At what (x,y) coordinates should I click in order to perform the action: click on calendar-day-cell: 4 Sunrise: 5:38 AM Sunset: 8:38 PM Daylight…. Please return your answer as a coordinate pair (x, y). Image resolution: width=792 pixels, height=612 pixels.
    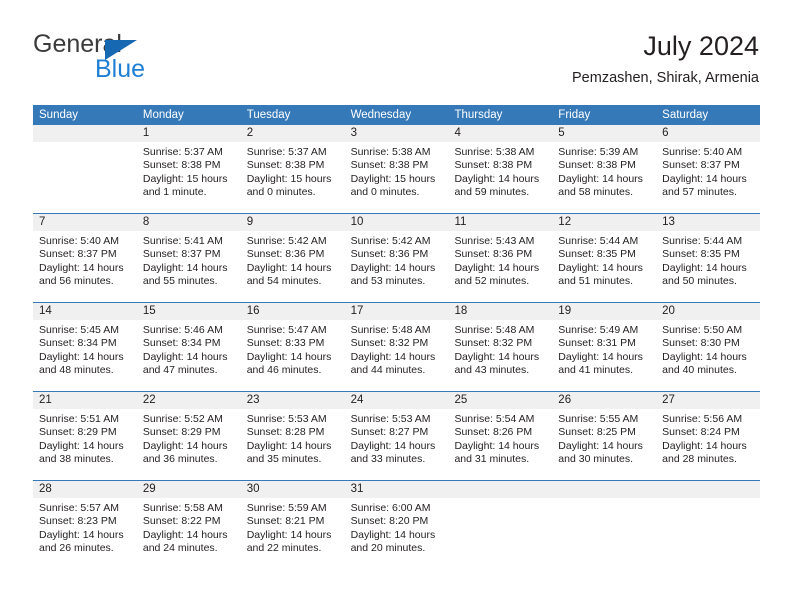
    Looking at the image, I should click on (500, 169).